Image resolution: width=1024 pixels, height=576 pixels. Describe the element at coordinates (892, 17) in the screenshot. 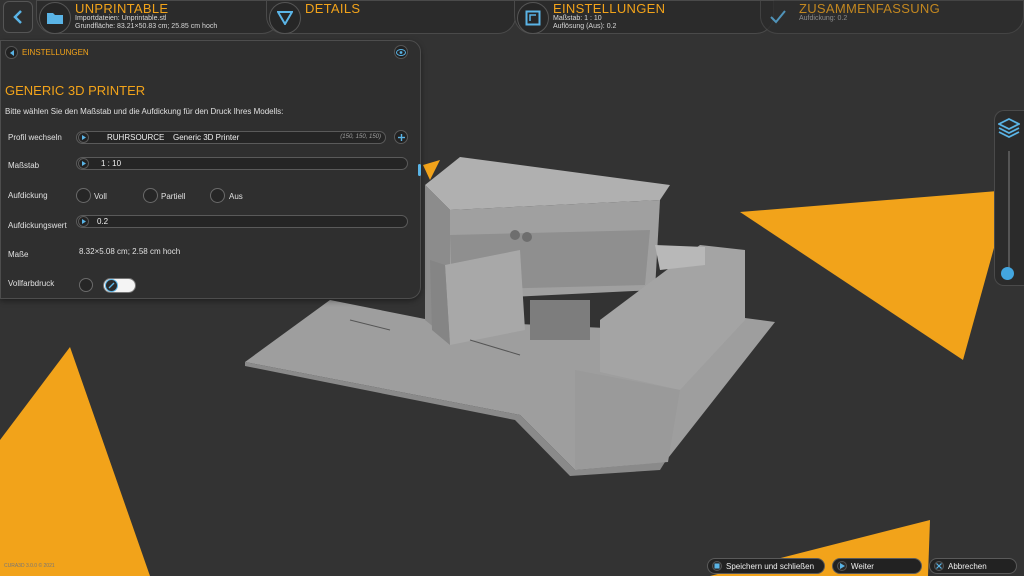

I see `step-summary: ZUSAMMENFASSUNG Aufdickung: 0.2` at that location.